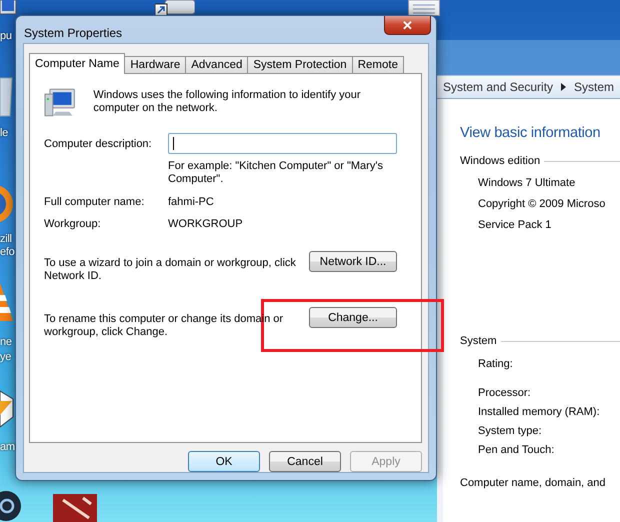  What do you see at coordinates (72, 32) in the screenshot?
I see `window-title: System Properties` at bounding box center [72, 32].